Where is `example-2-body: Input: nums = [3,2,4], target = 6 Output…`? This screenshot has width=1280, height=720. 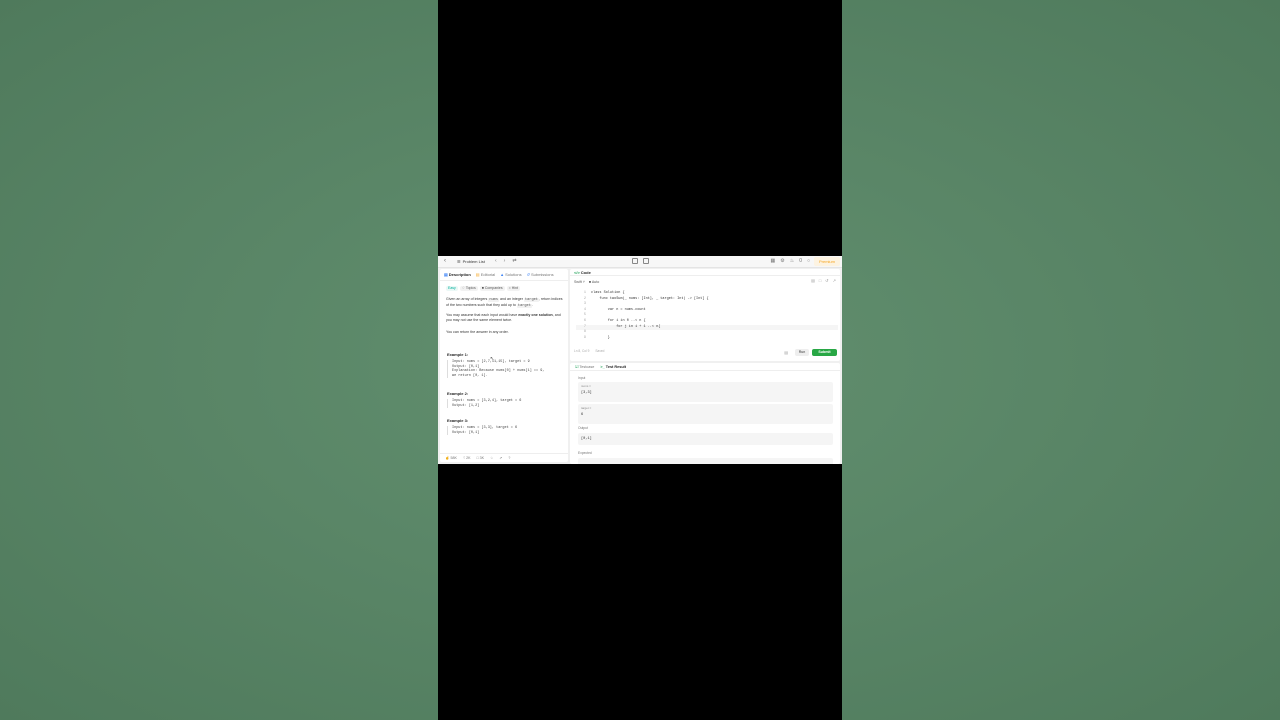
example-2-body: Input: nums = [3,2,4], target = 6 Output… is located at coordinates (507, 404).